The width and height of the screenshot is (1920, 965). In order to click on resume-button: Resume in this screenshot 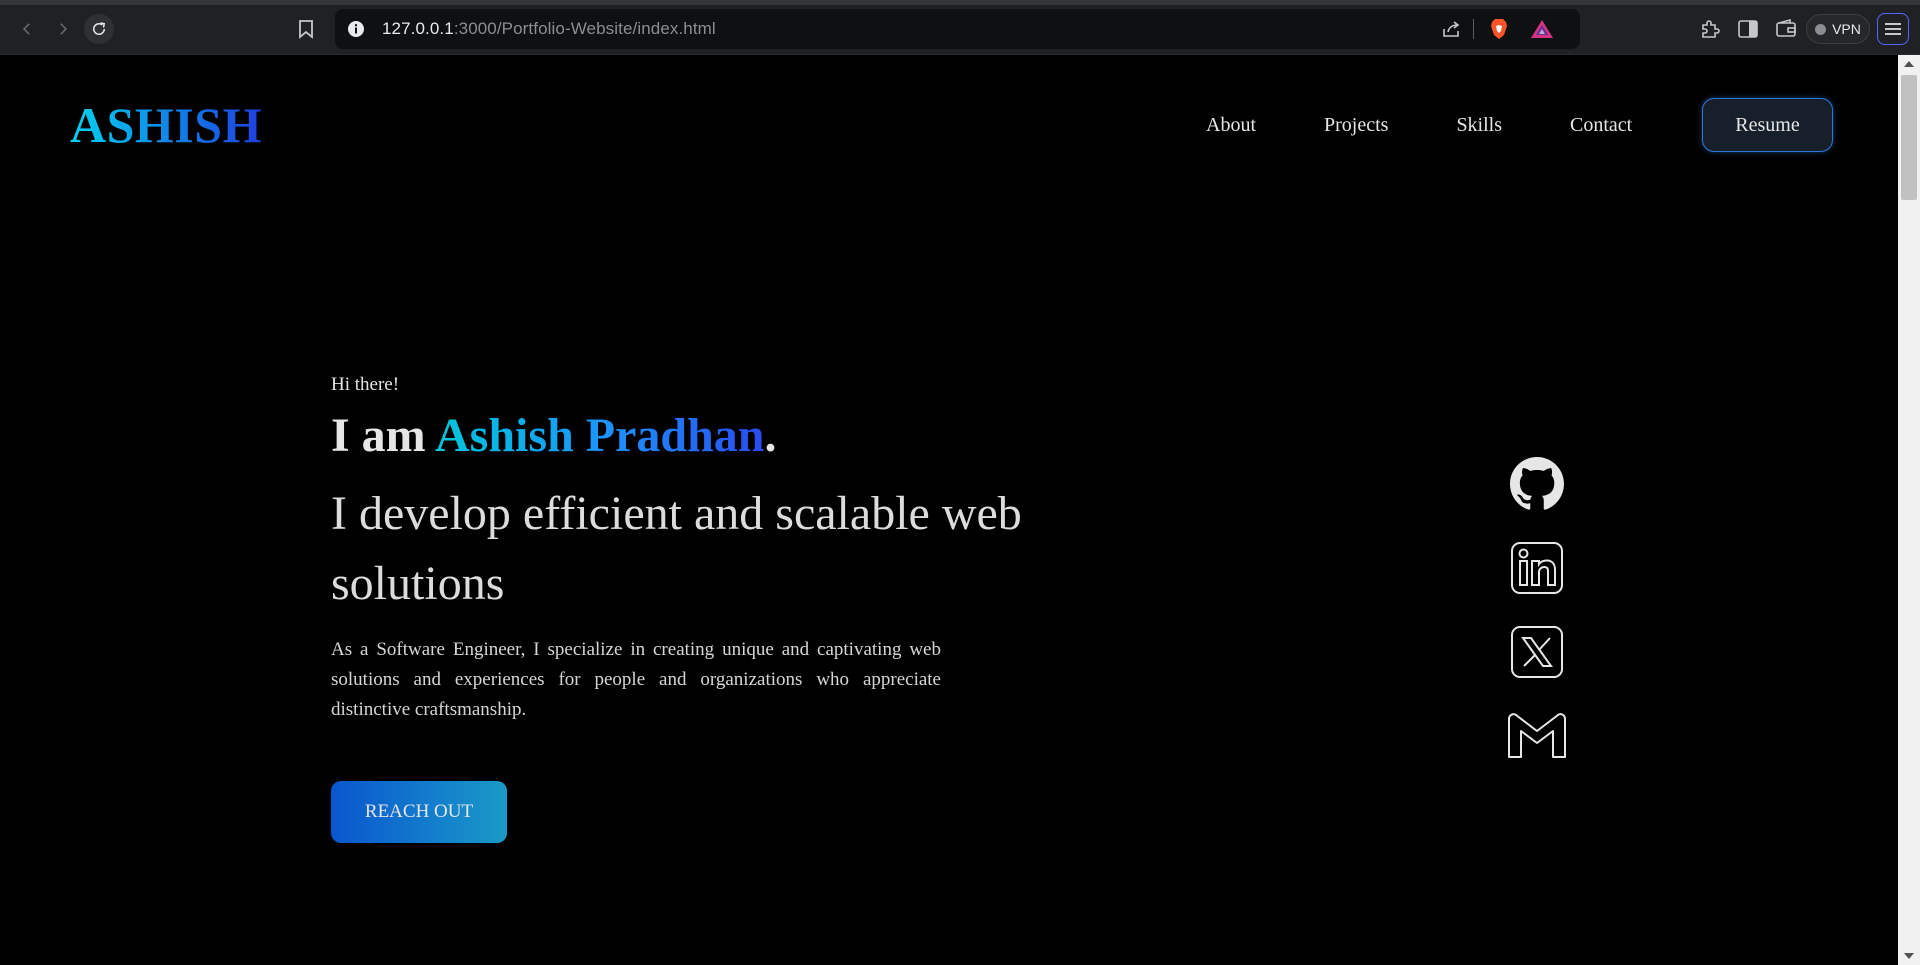, I will do `click(1767, 125)`.